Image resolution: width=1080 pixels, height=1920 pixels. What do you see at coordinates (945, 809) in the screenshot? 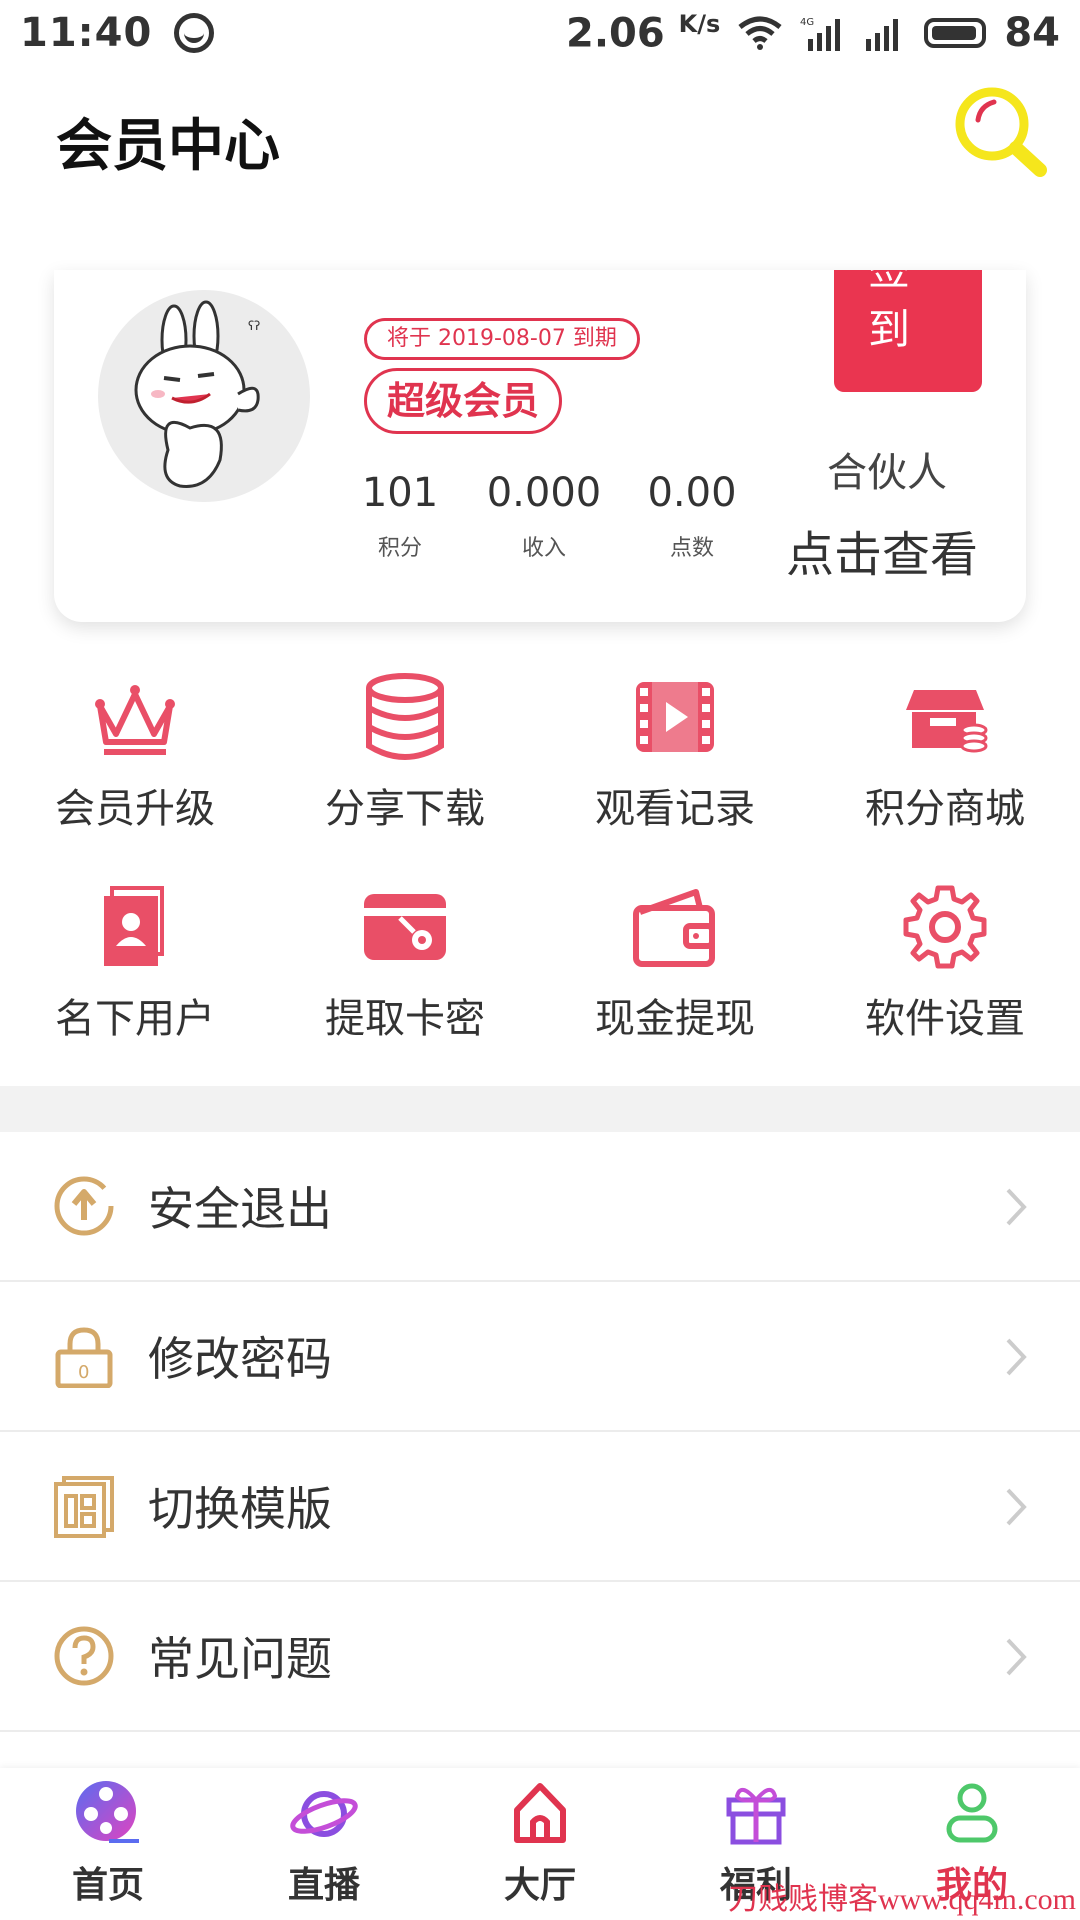
I see `grid-item-label: 积分商城` at bounding box center [945, 809].